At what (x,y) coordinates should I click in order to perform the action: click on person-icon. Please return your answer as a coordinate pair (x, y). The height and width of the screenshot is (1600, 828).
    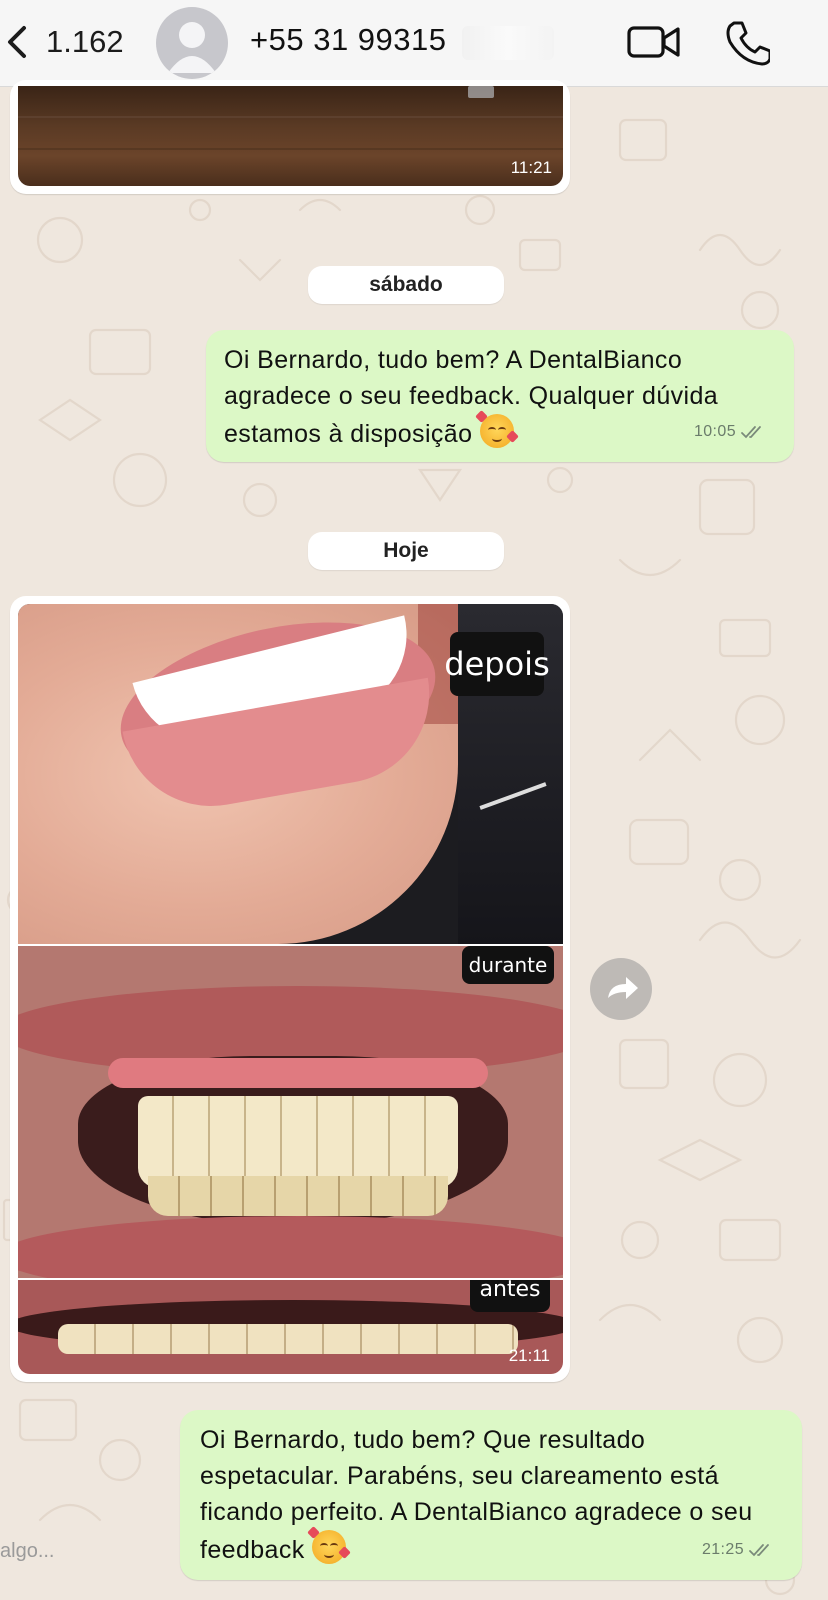
    Looking at the image, I should click on (192, 47).